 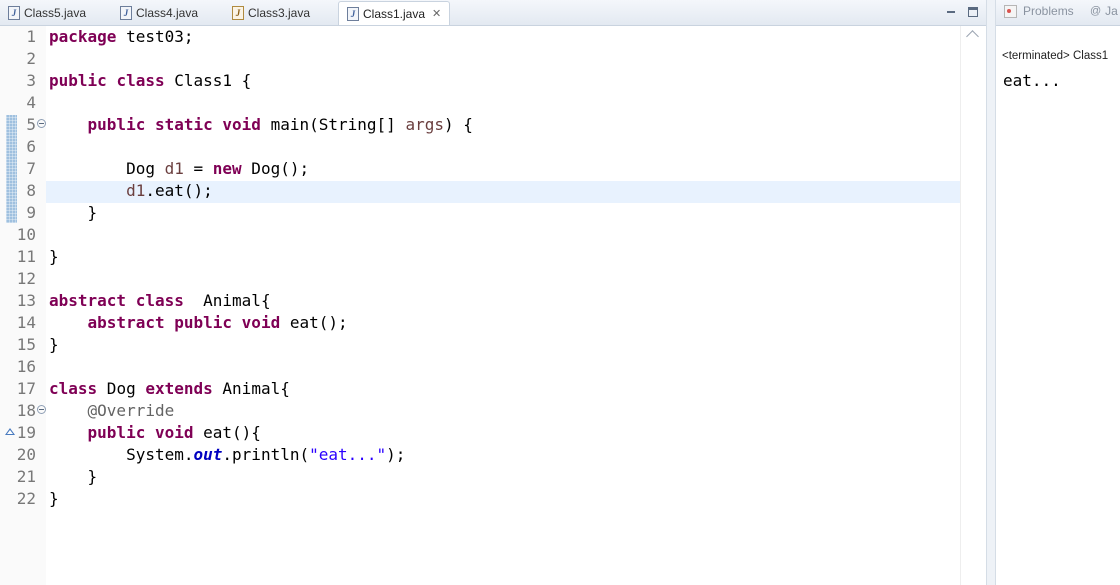 I want to click on tab-class1: J Class1.java ✕, so click(x=394, y=13).